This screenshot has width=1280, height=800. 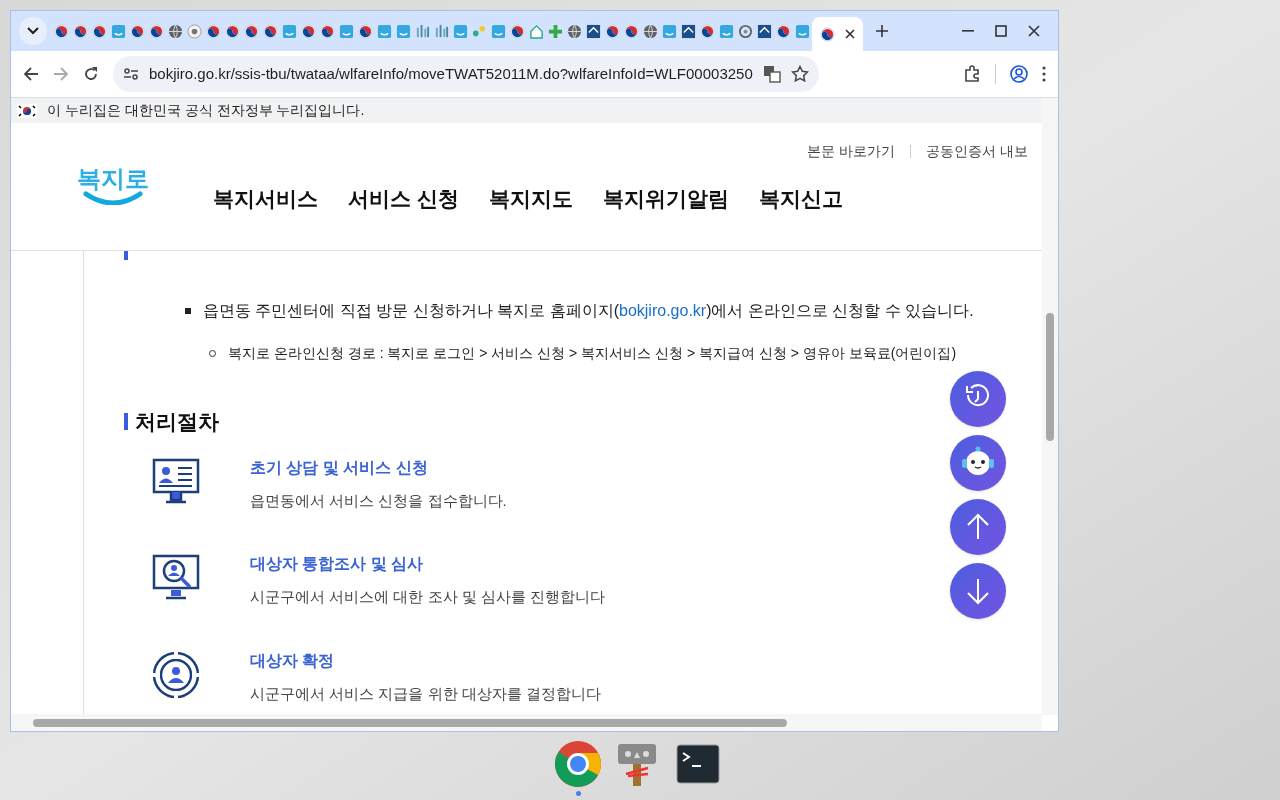 I want to click on step-description: 읍면동에서 서비스 신청을 접수합니다., so click(x=378, y=500).